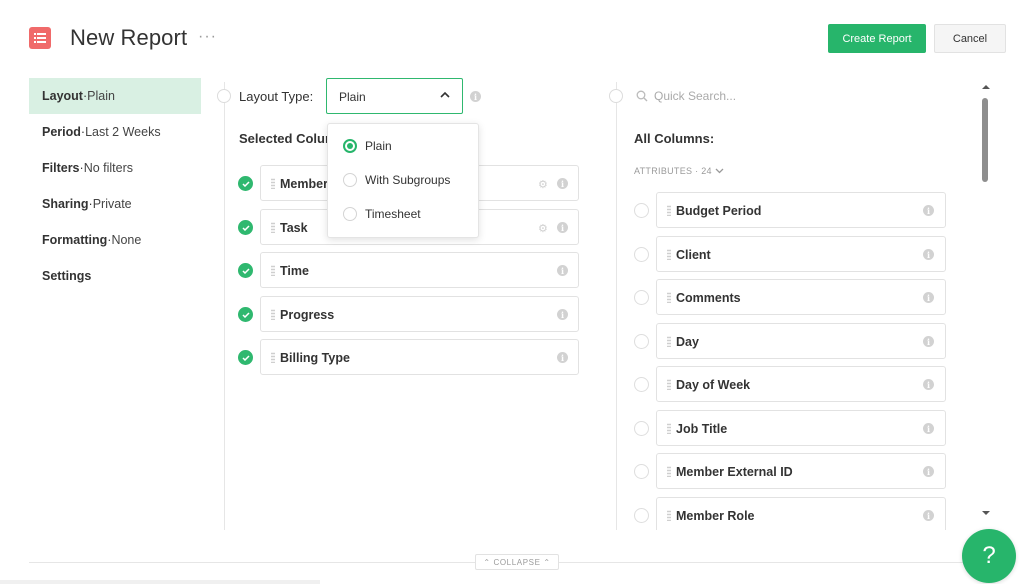 This screenshot has height=584, width=1024. Describe the element at coordinates (350, 214) in the screenshot. I see `radio-icon` at that location.